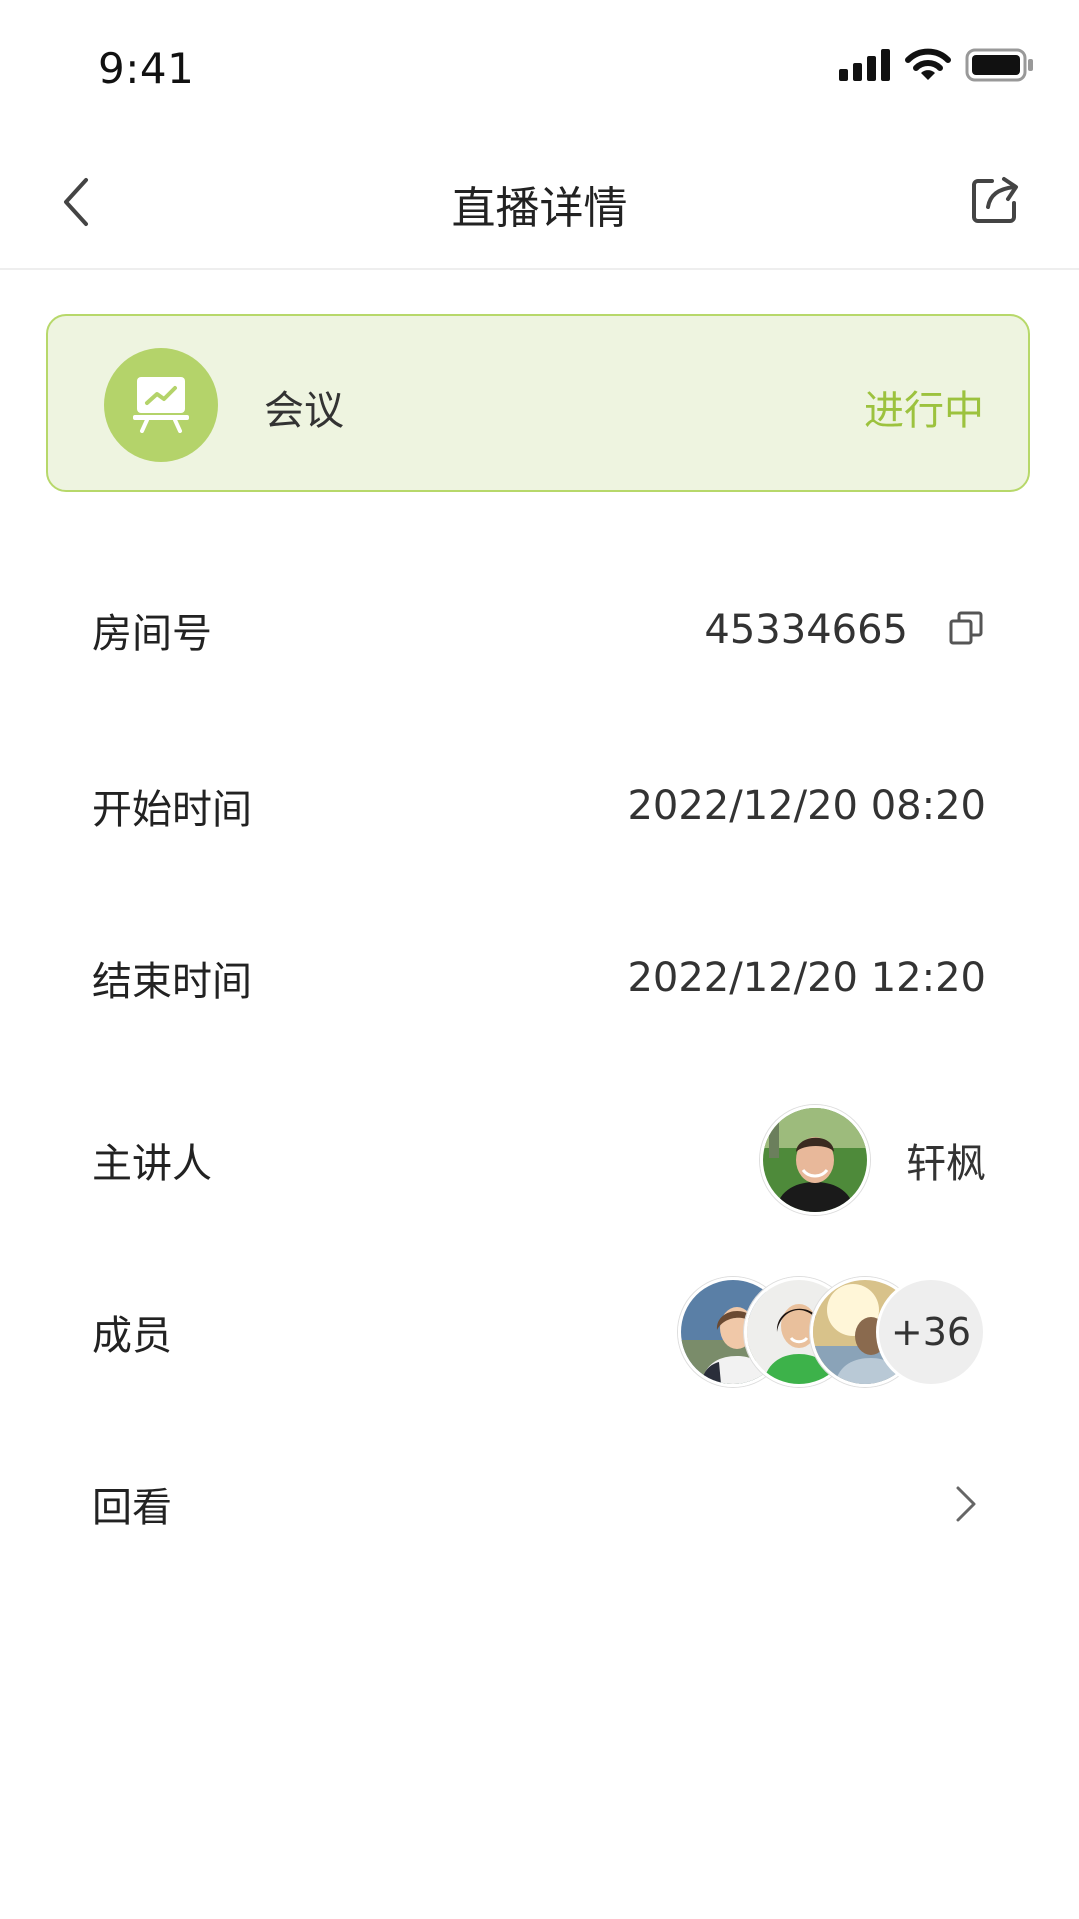 This screenshot has width=1079, height=1919. I want to click on share-icon, so click(995, 202).